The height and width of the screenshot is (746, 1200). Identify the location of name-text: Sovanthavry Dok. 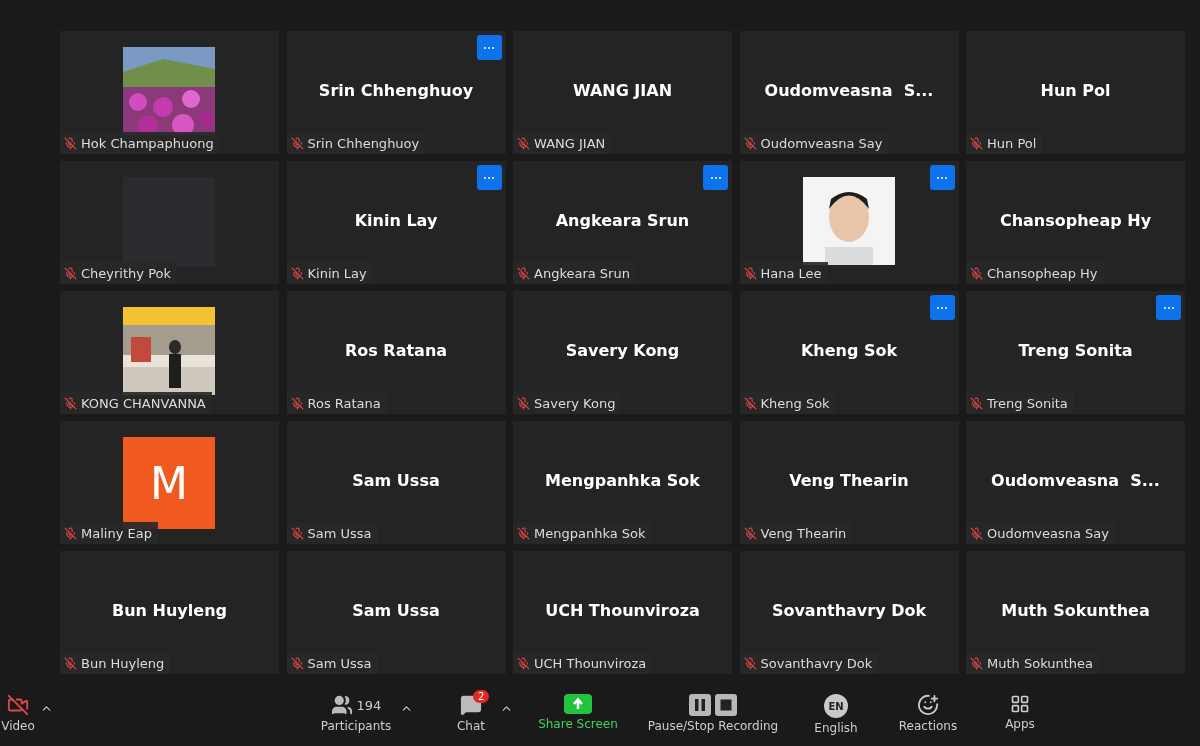
(816, 663).